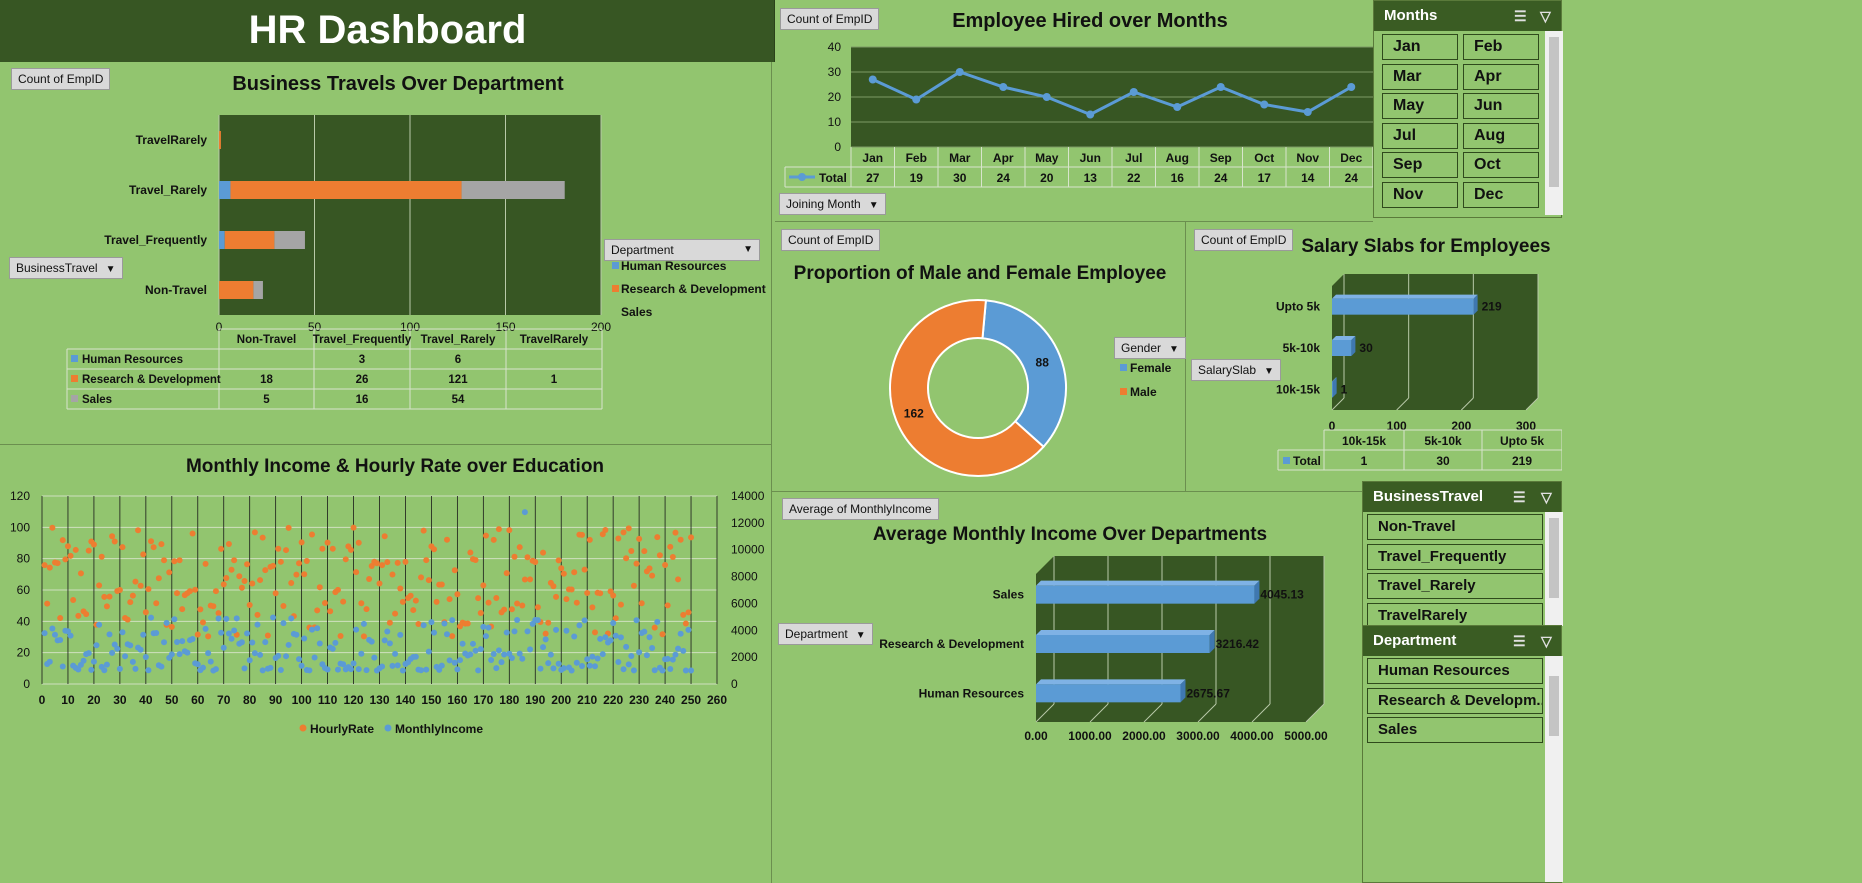  Describe the element at coordinates (1455, 586) in the screenshot. I see `slicer-item: Travel_Rarely` at that location.